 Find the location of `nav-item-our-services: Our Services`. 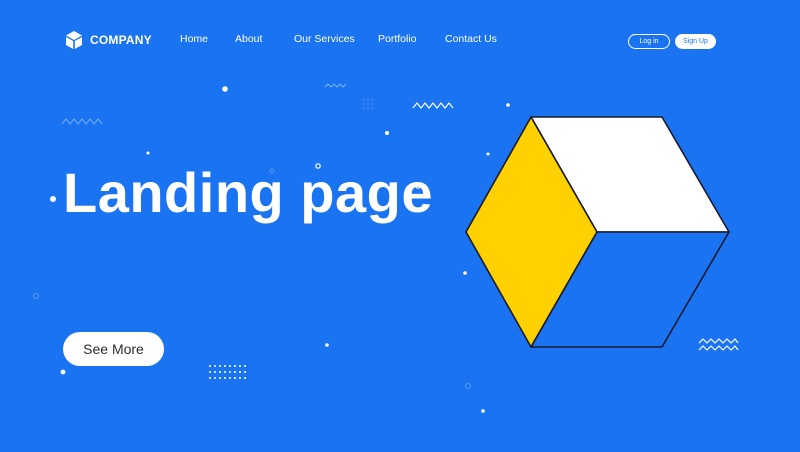

nav-item-our-services: Our Services is located at coordinates (324, 39).